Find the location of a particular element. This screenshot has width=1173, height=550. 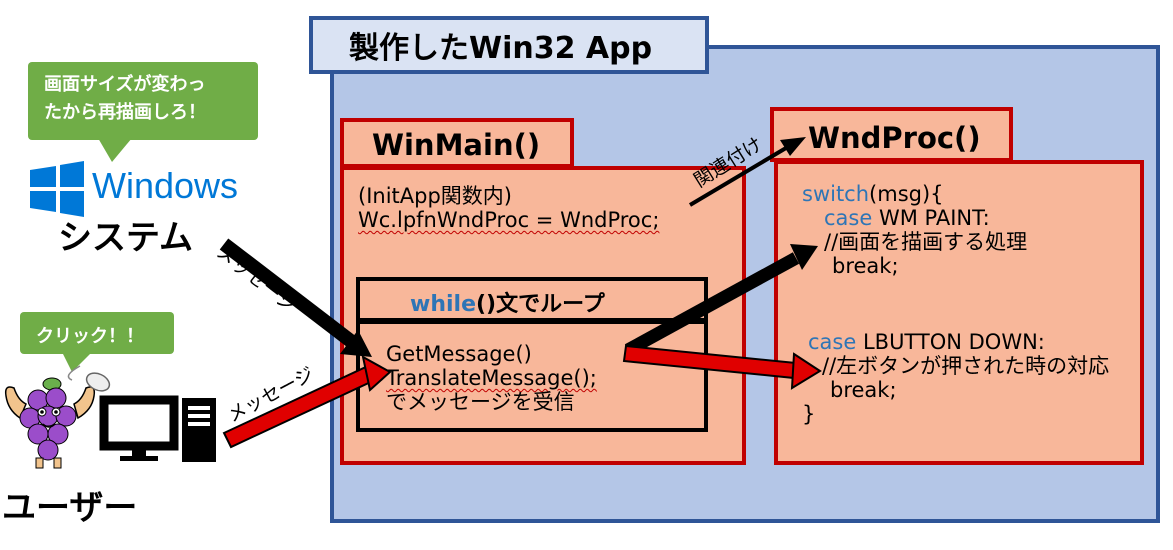

association-arrow is located at coordinates (747, 172).